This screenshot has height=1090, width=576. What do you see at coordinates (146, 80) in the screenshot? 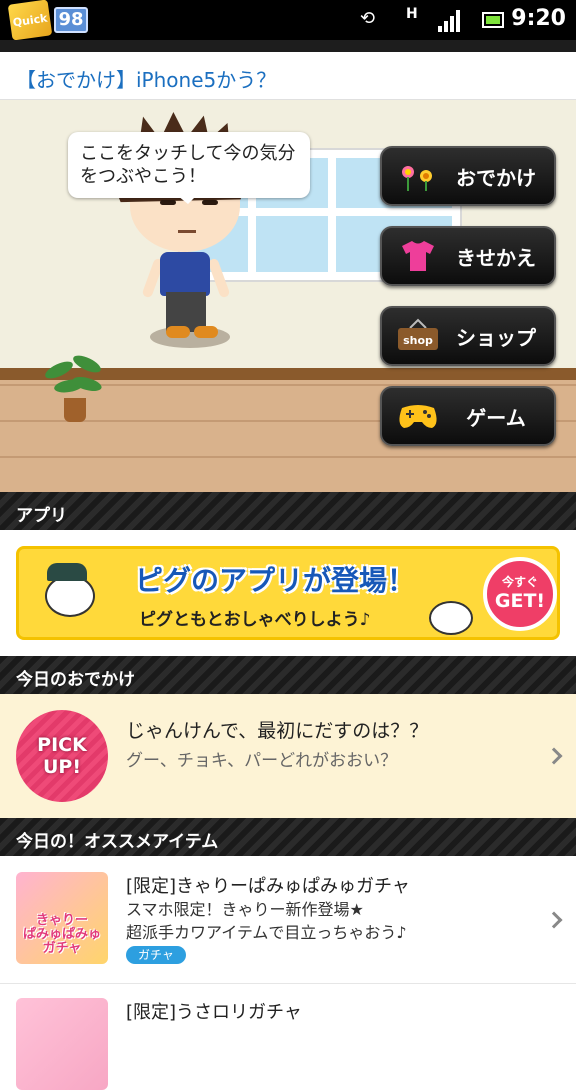
I see `topic-text: 【おでかけ】iPhone5かう？` at bounding box center [146, 80].